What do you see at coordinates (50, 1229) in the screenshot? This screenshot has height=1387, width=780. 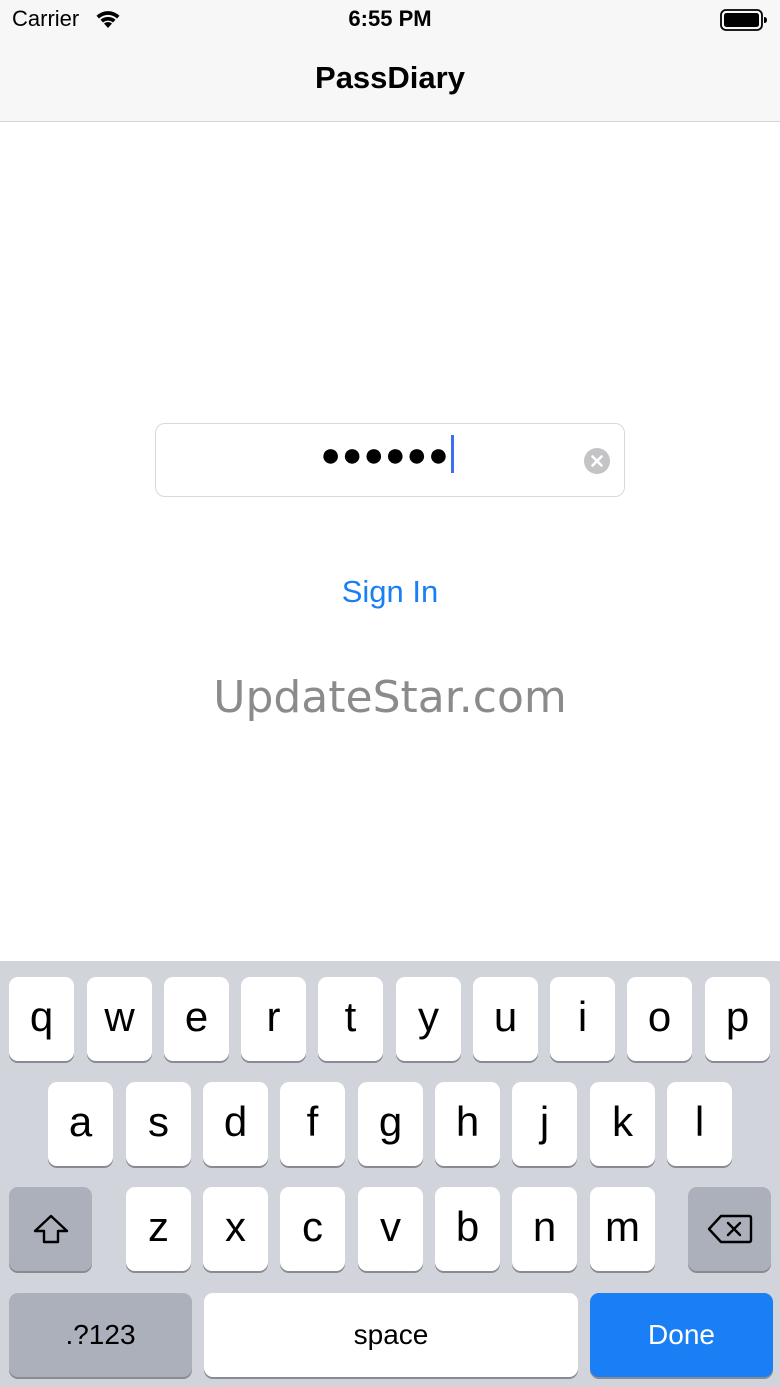 I see `shift-key` at bounding box center [50, 1229].